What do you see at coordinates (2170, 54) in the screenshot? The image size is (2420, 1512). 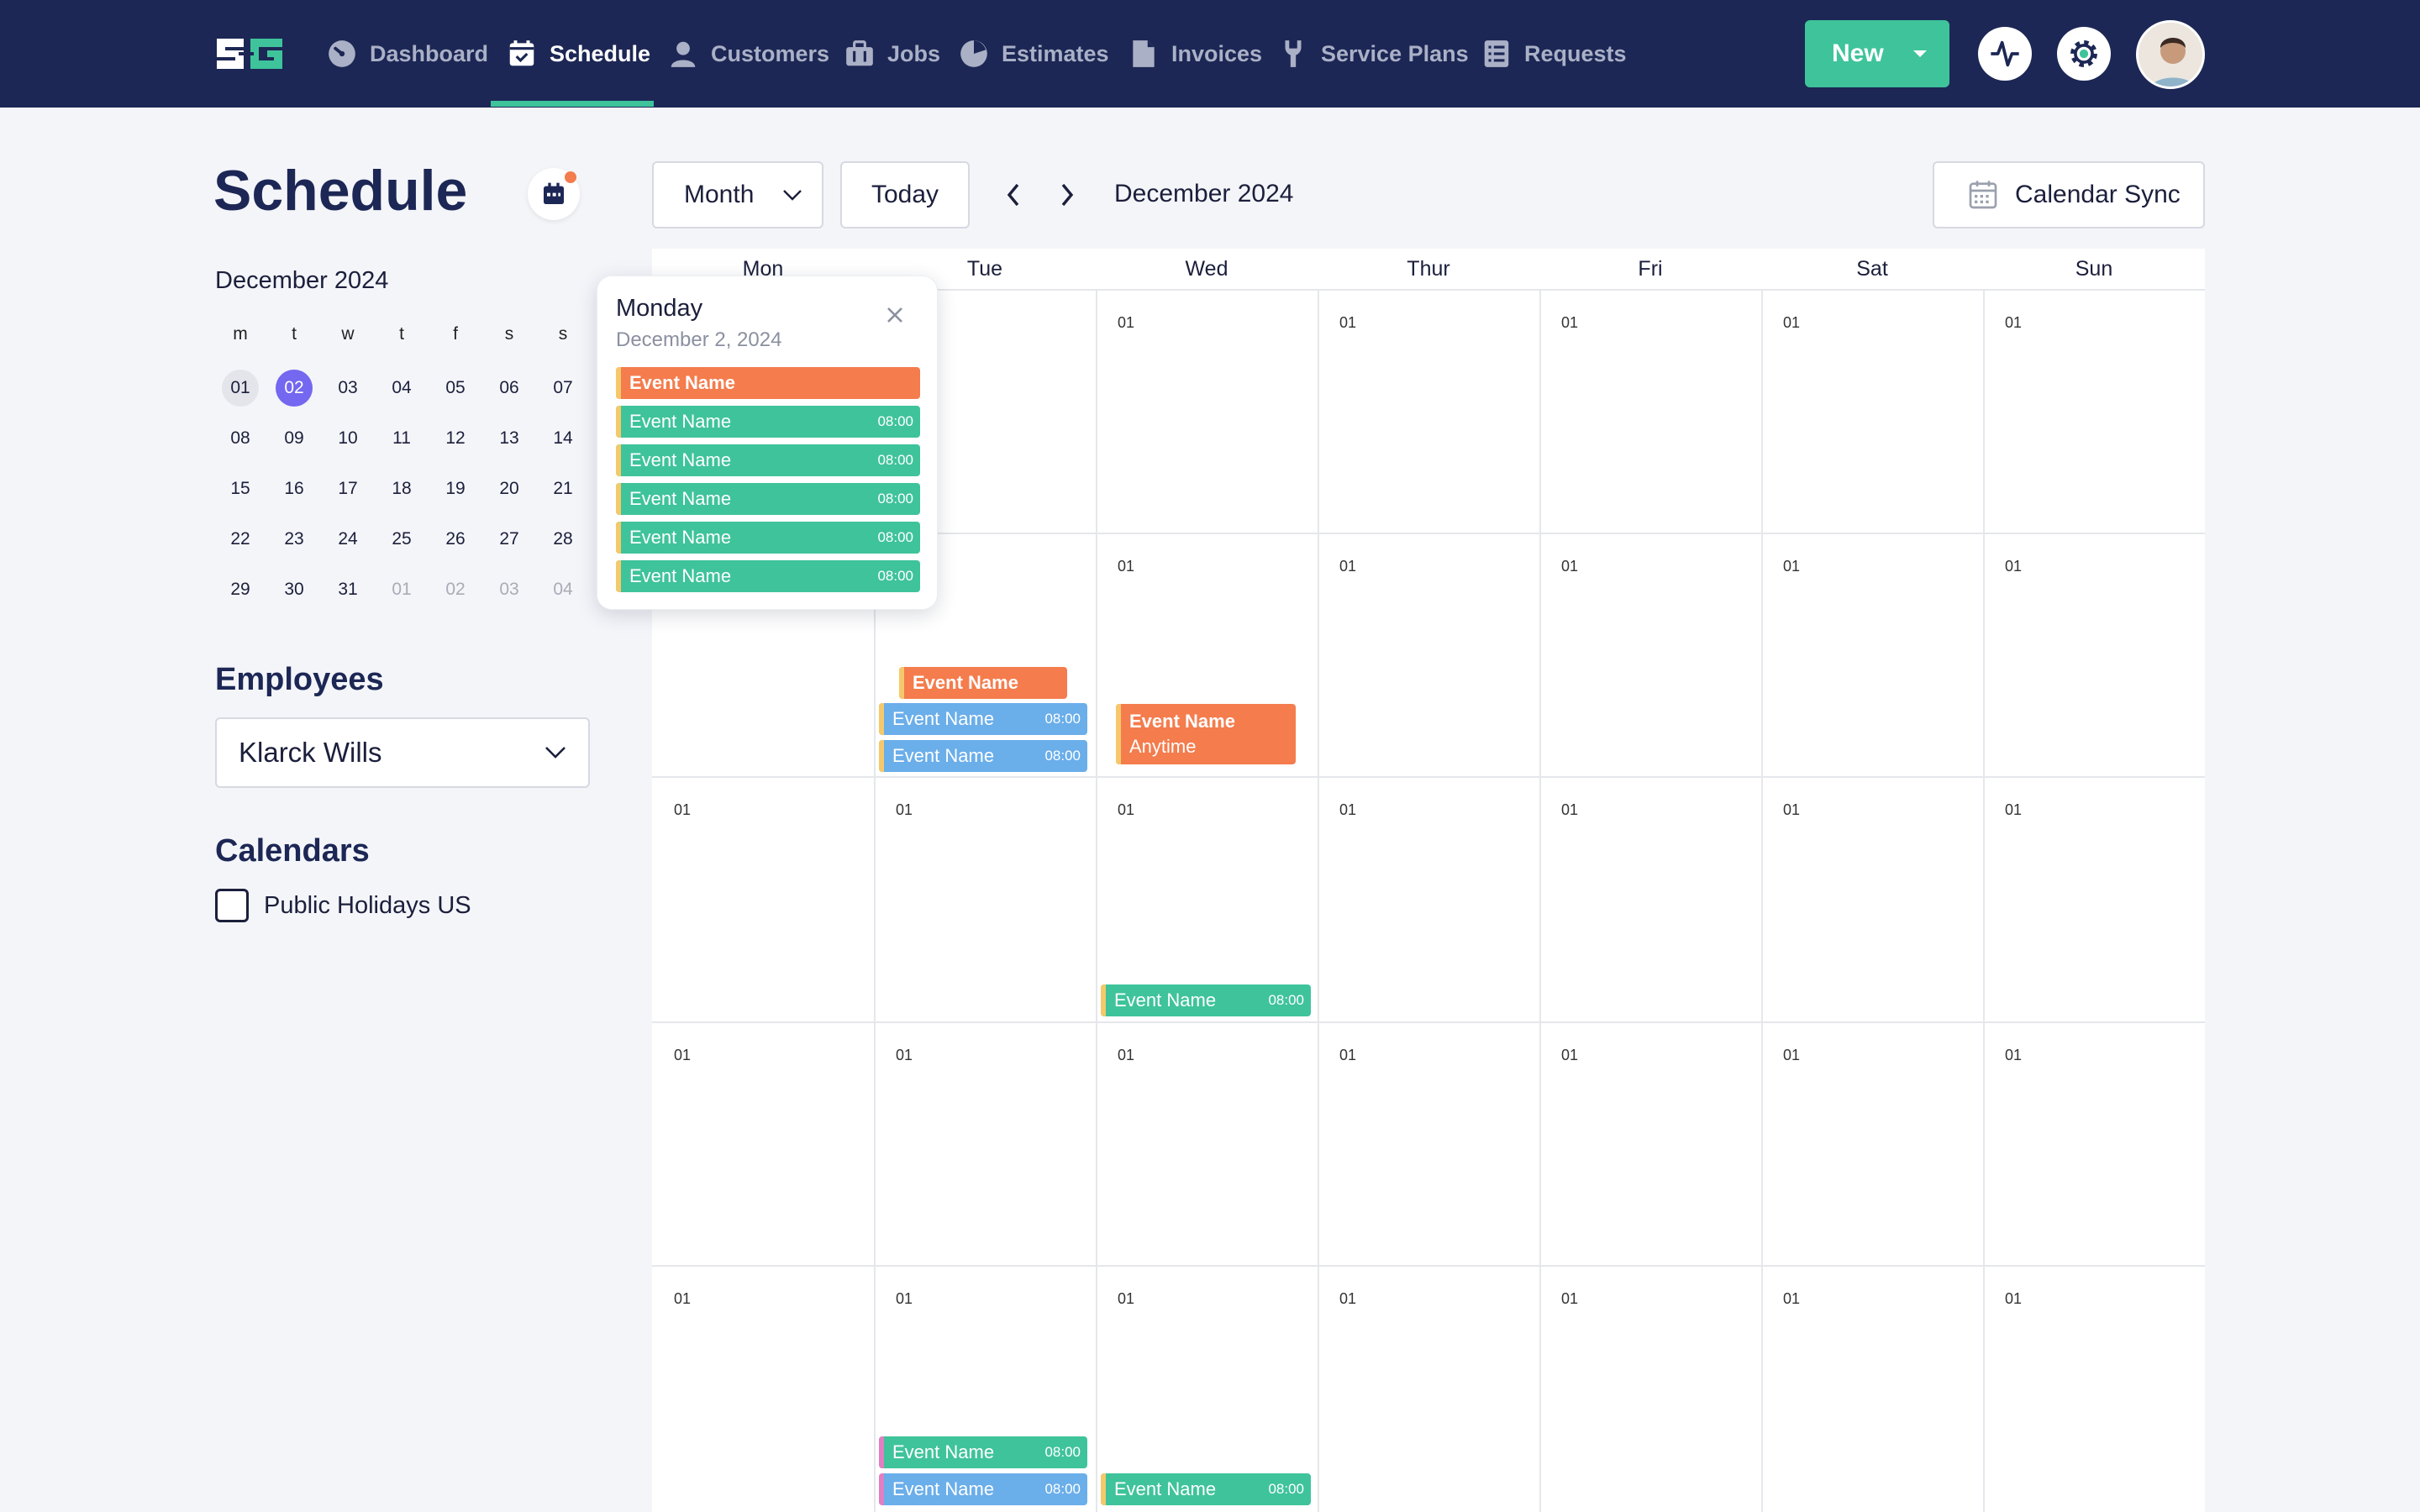 I see `user-avatar` at bounding box center [2170, 54].